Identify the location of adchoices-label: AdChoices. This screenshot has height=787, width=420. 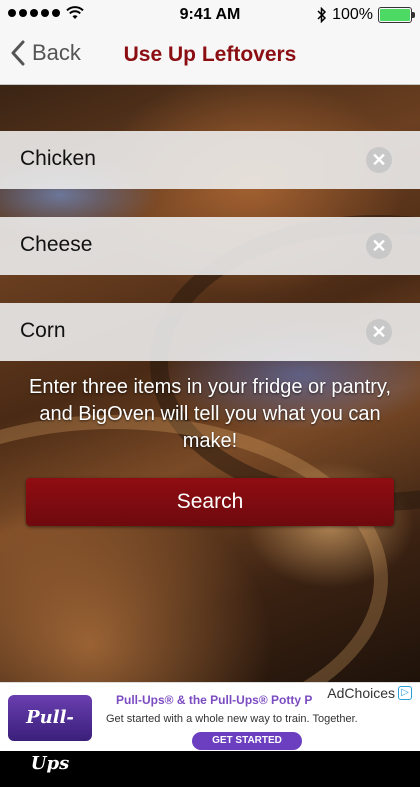
(361, 693).